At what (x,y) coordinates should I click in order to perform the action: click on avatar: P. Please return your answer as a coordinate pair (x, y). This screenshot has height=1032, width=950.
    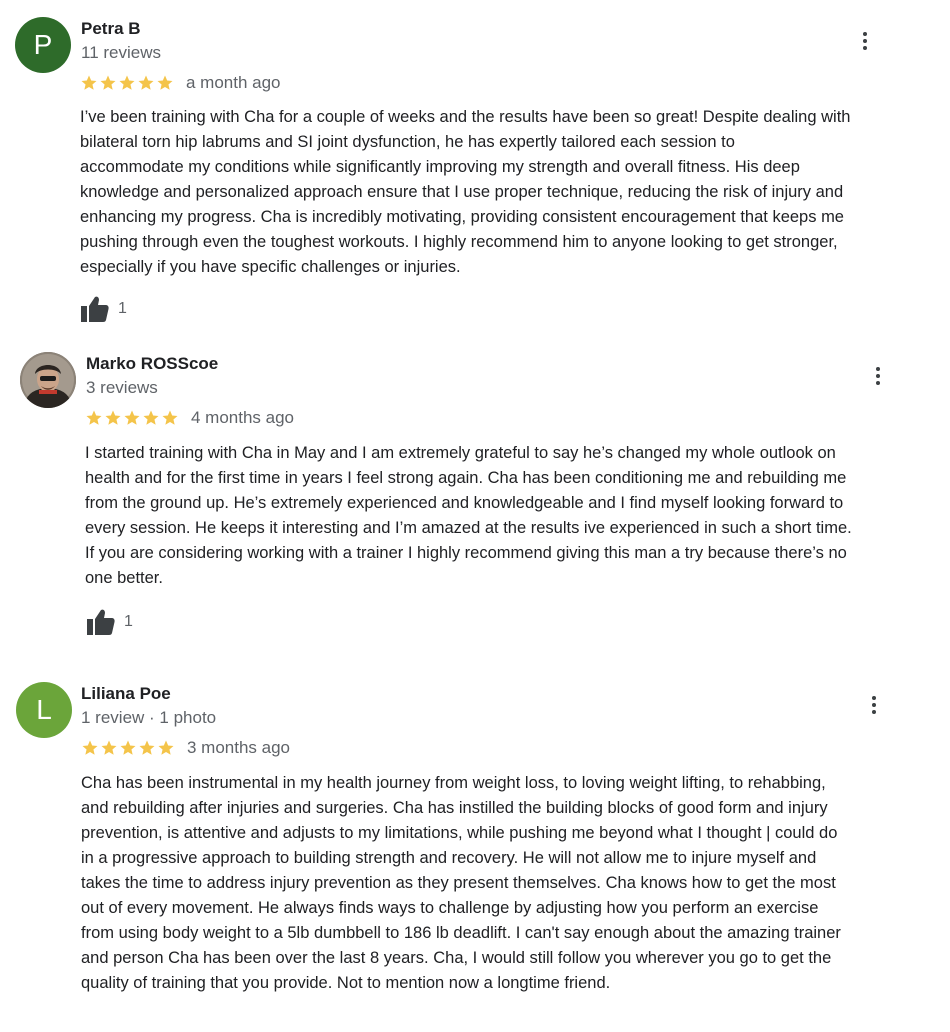
    Looking at the image, I should click on (43, 45).